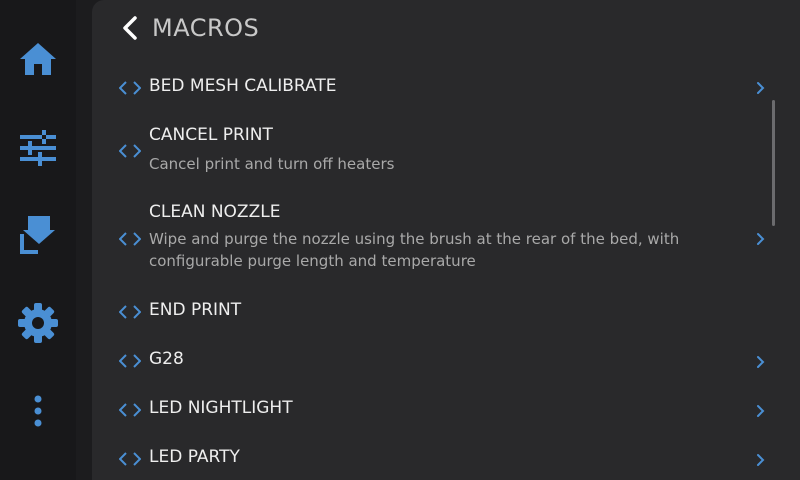 This screenshot has height=480, width=800. Describe the element at coordinates (446, 87) in the screenshot. I see `macro-item: BED MESH CALIBRATE` at that location.